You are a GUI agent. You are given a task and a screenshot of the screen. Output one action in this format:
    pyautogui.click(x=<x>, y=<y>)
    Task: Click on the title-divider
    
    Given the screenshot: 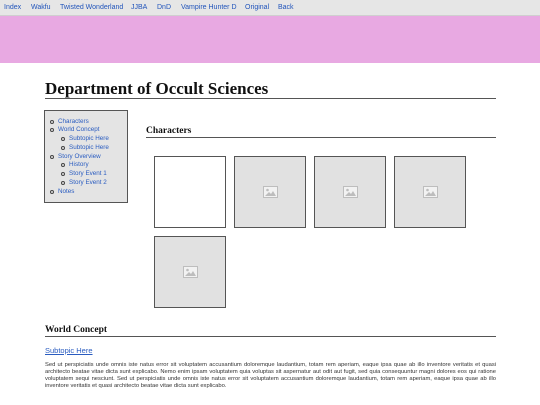 What is the action you would take?
    pyautogui.click(x=270, y=98)
    